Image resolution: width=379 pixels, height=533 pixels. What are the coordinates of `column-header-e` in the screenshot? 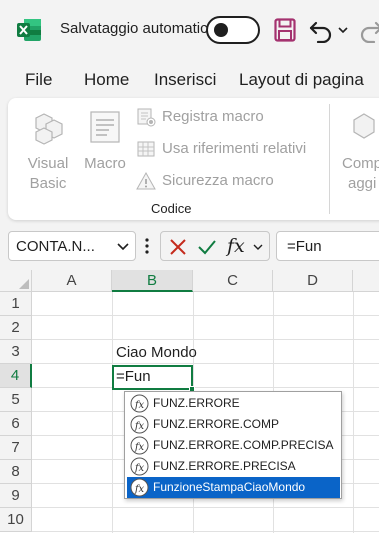 It's located at (366, 281).